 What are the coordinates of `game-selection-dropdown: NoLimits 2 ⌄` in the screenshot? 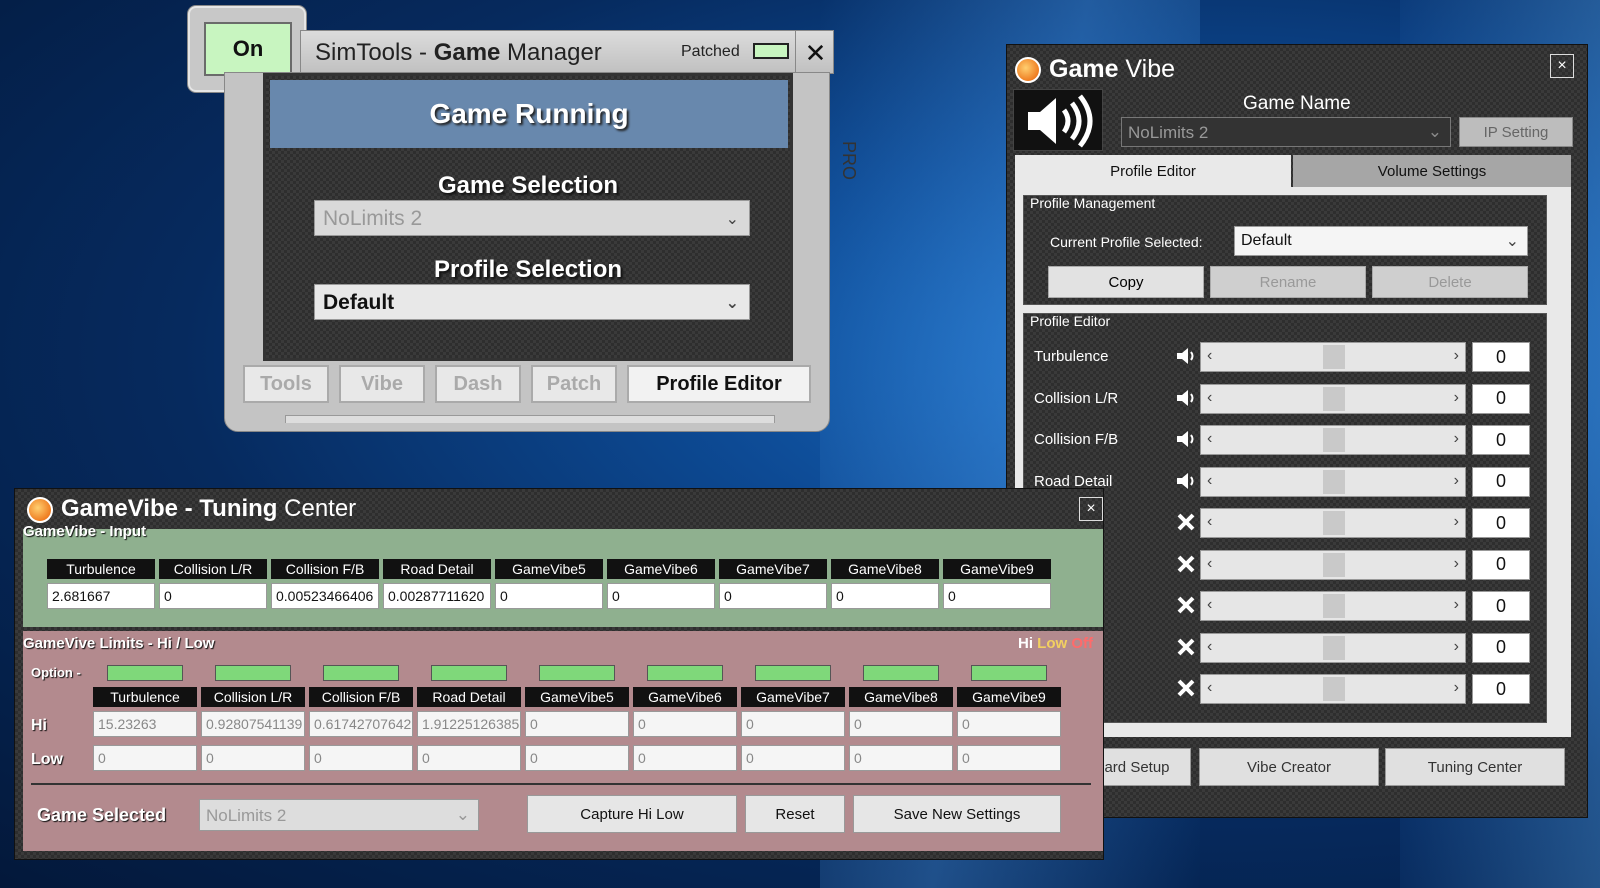 It's located at (532, 218).